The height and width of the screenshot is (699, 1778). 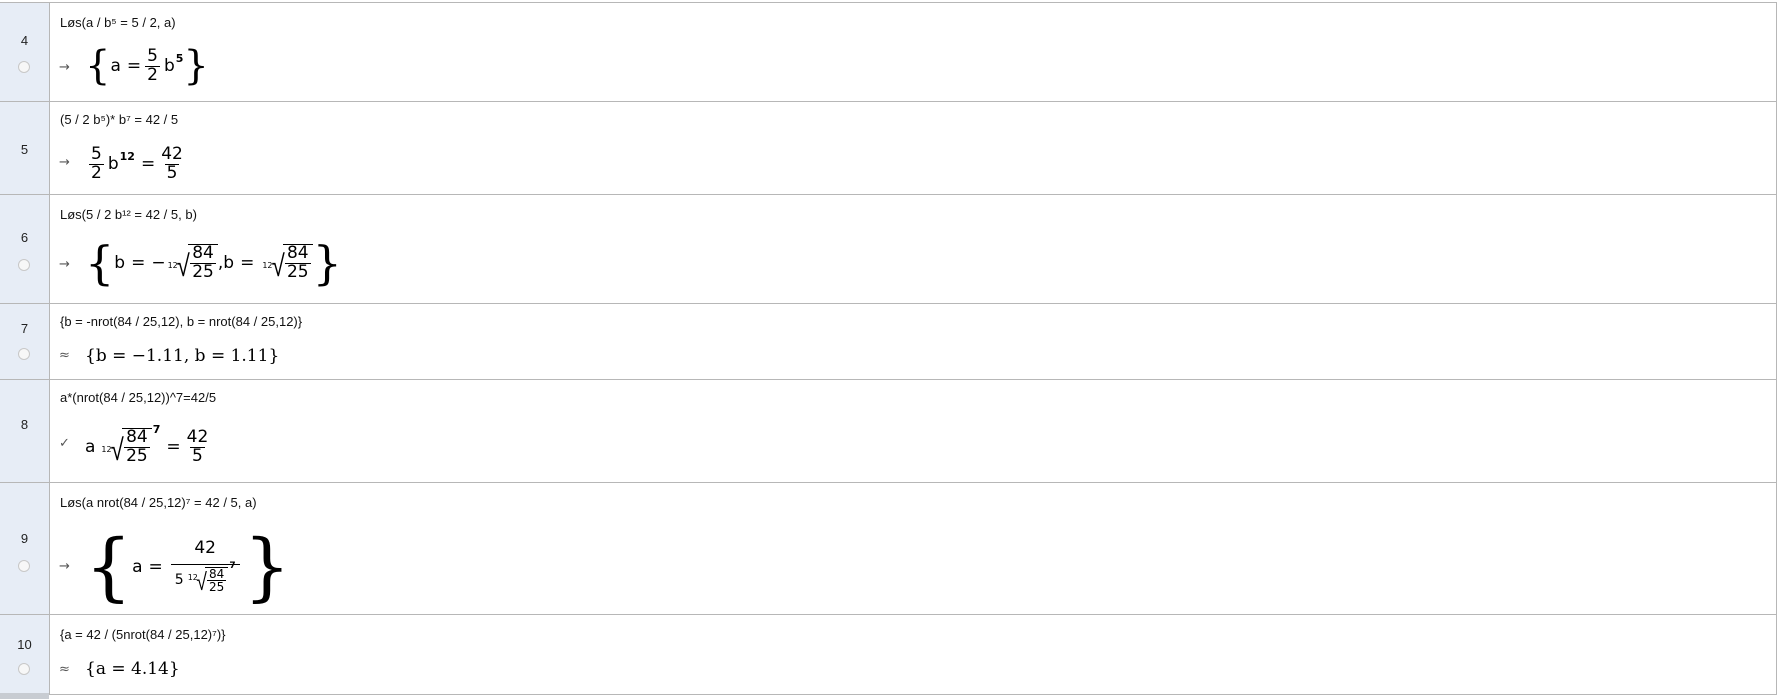 I want to click on row-header: 9, so click(x=25, y=548).